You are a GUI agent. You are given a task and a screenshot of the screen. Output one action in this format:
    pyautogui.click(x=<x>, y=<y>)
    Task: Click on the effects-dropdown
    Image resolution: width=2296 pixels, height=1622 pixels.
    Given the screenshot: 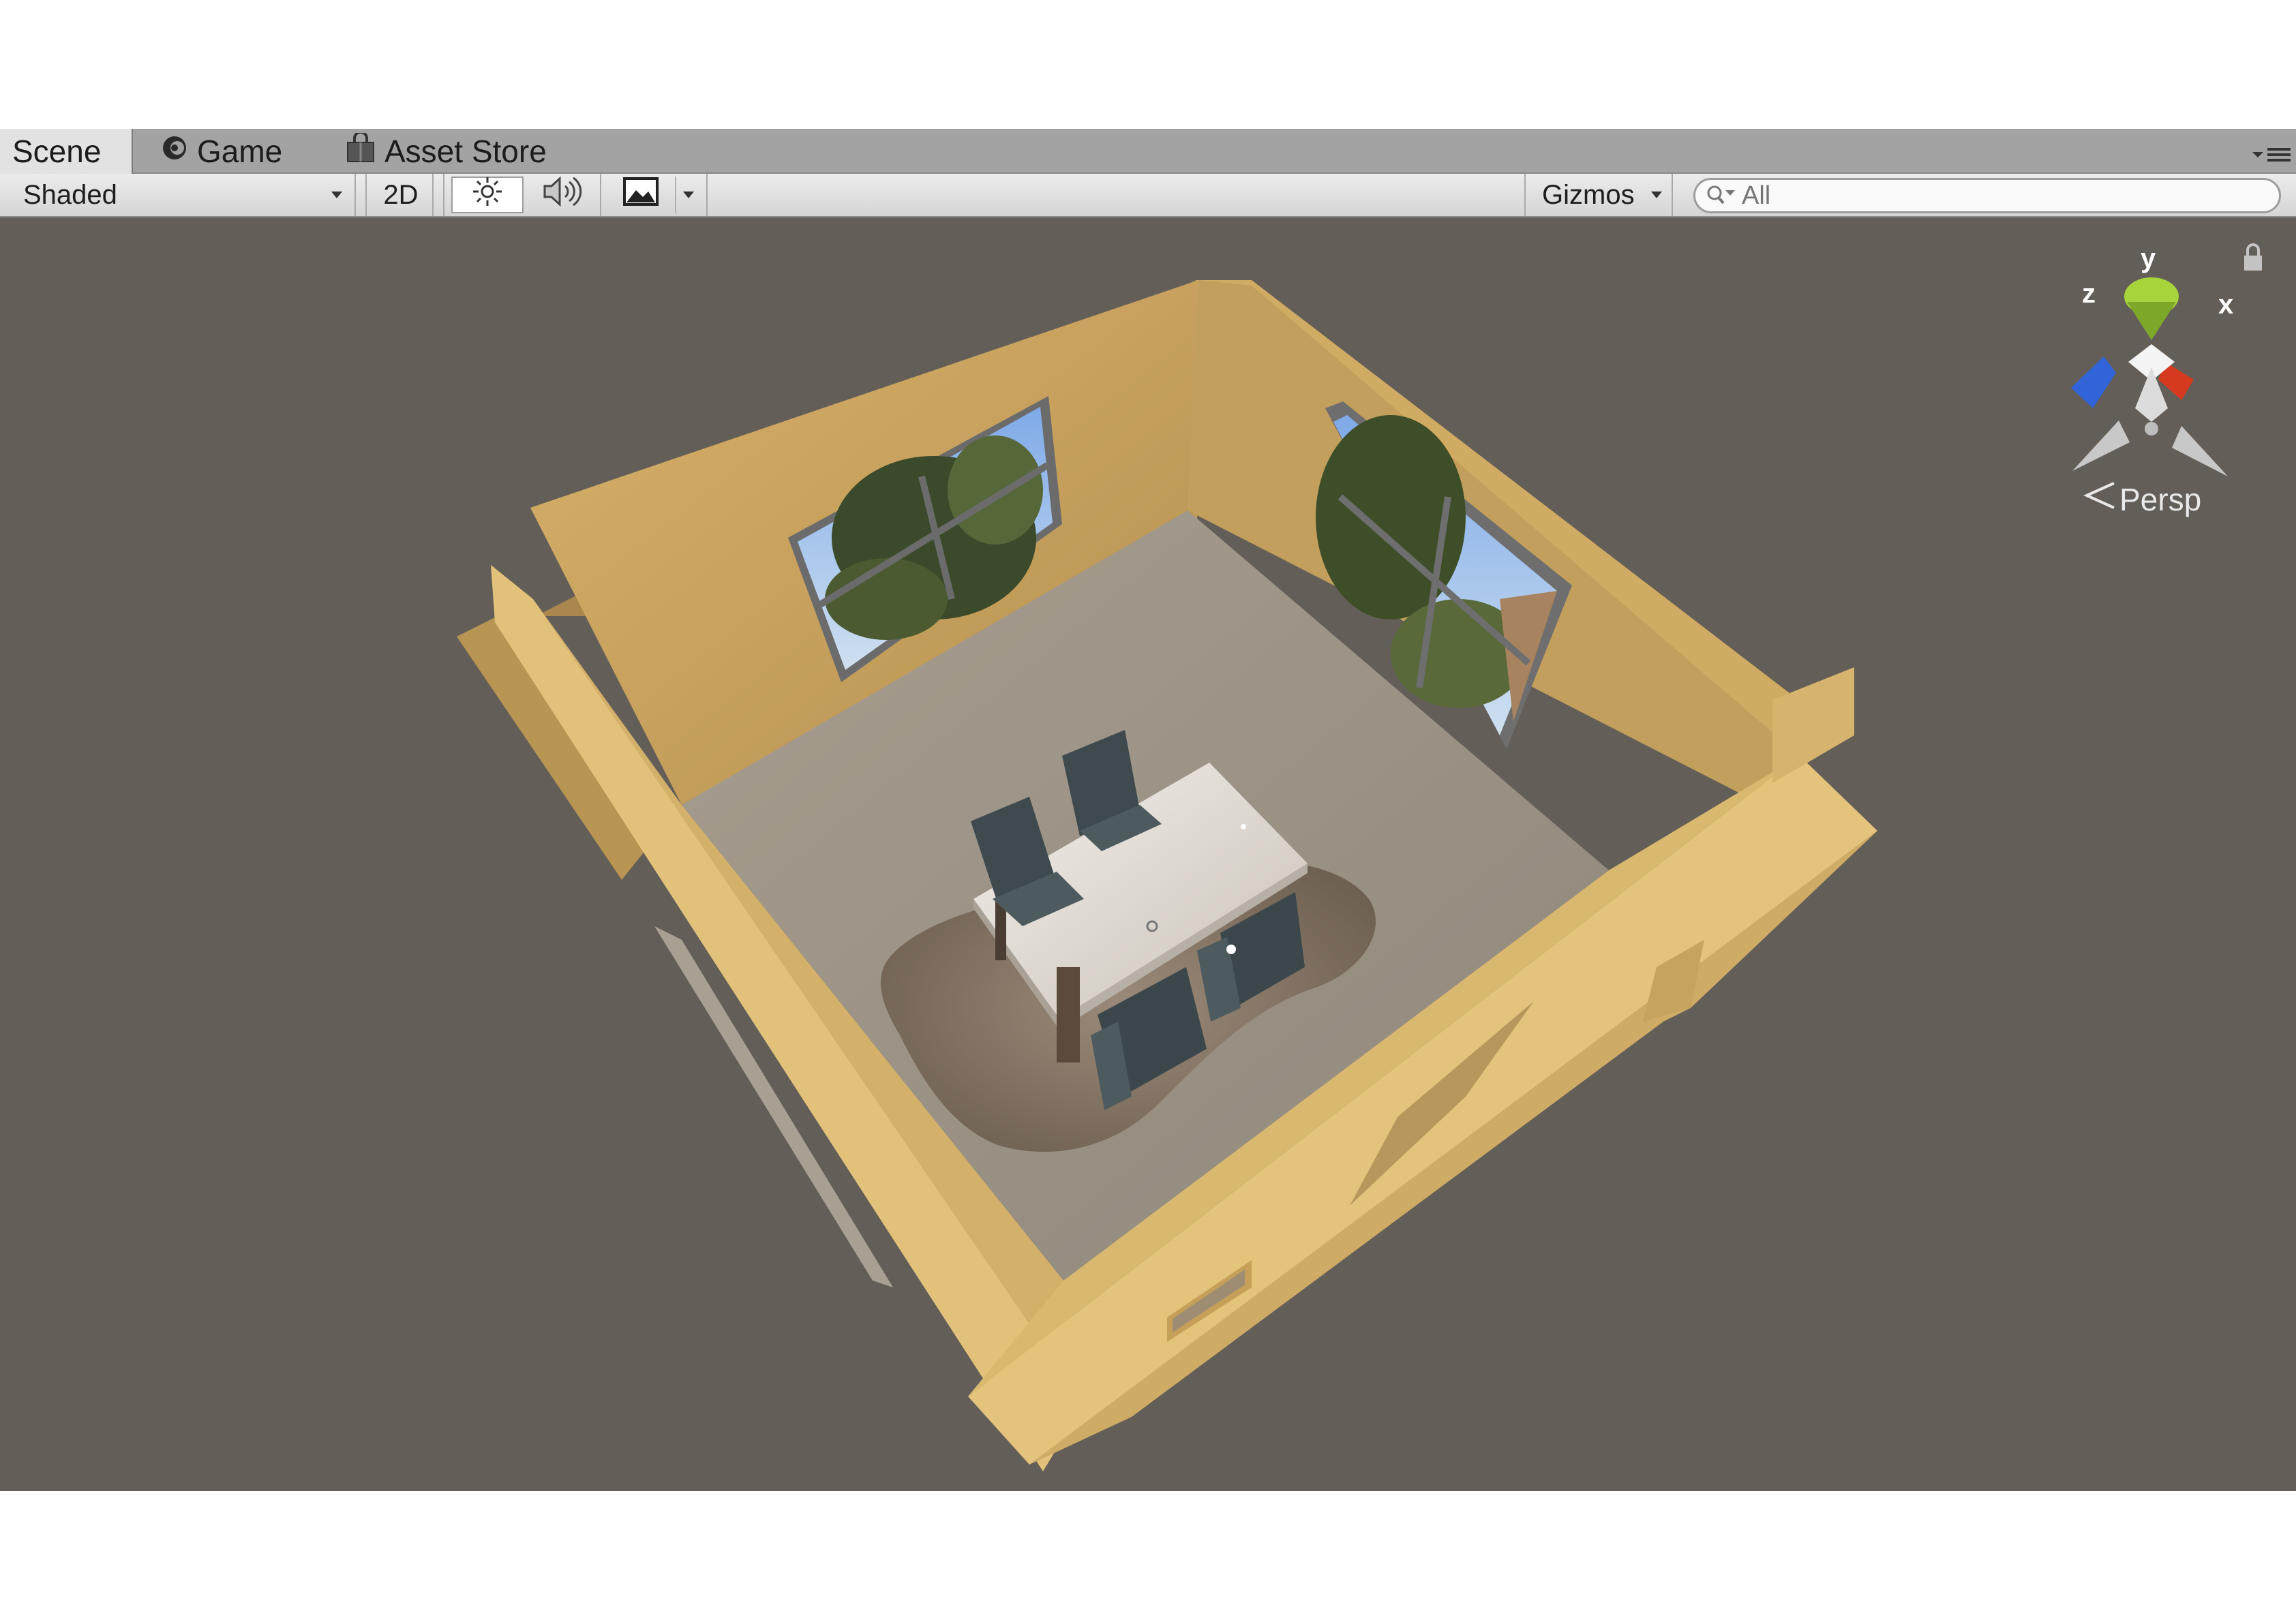 What is the action you would take?
    pyautogui.click(x=688, y=195)
    